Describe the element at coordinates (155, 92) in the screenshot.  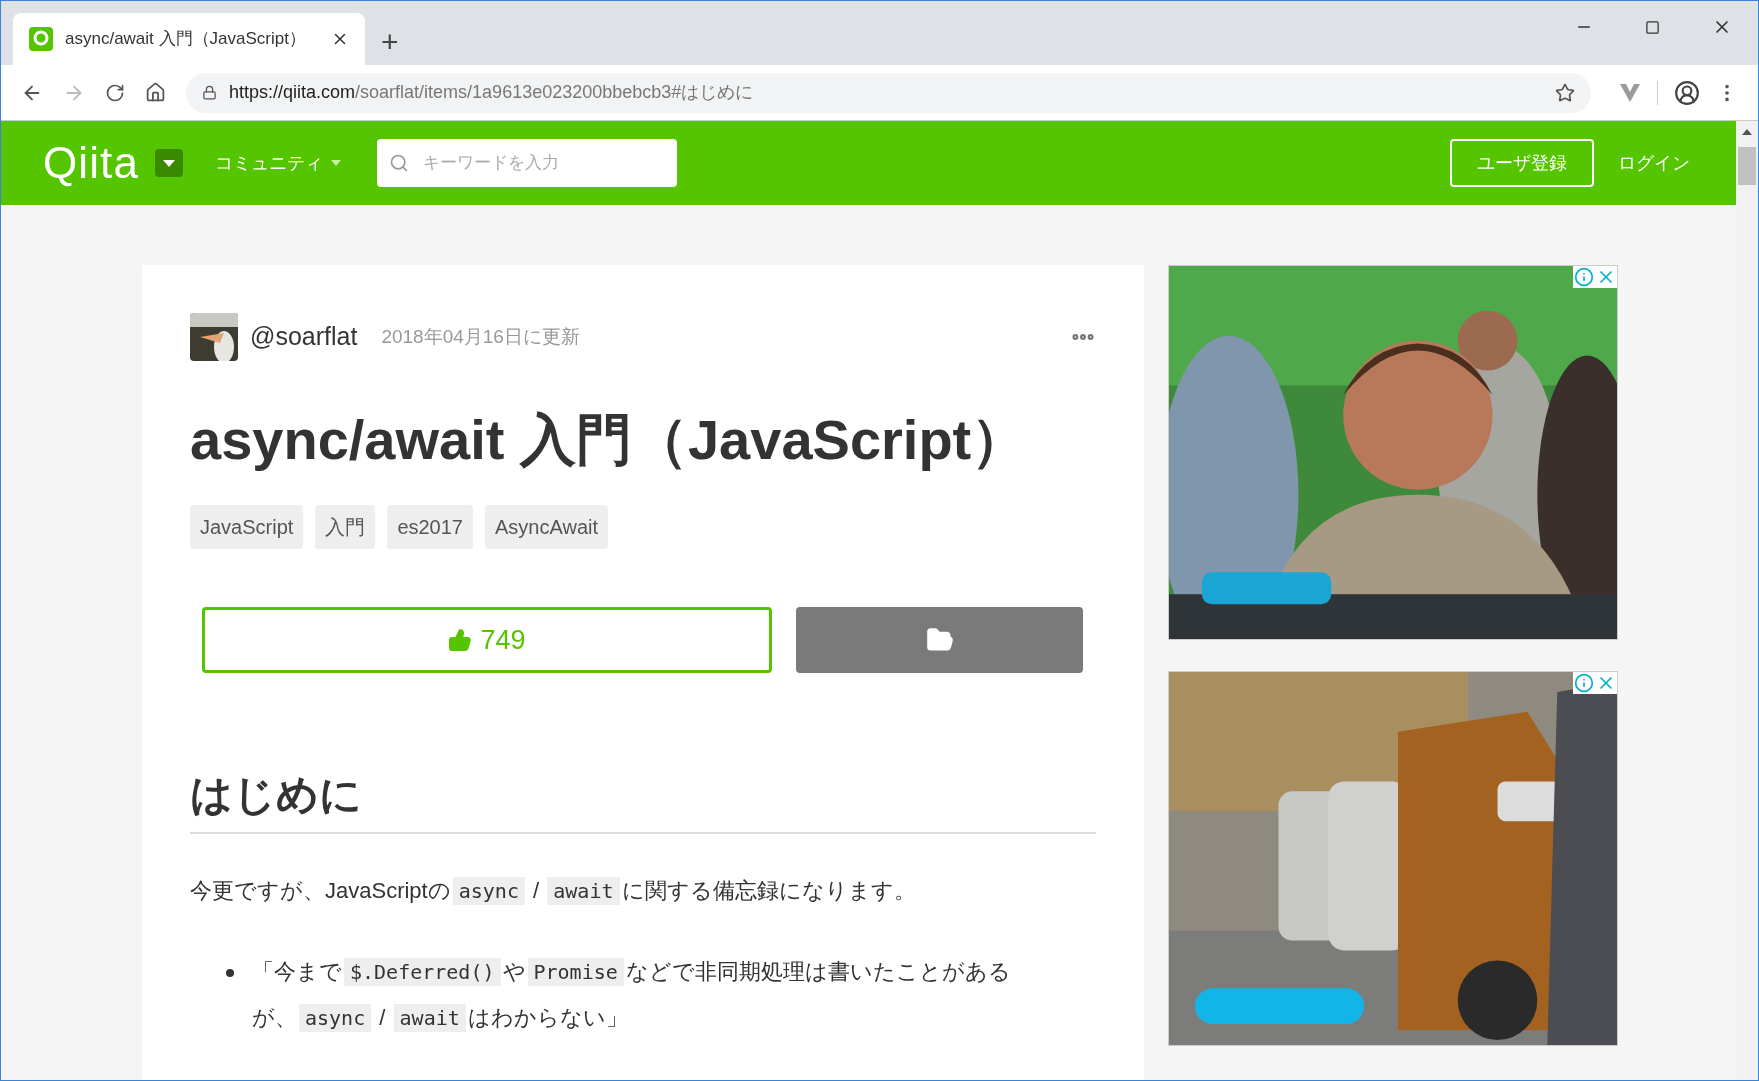
I see `home-icon` at that location.